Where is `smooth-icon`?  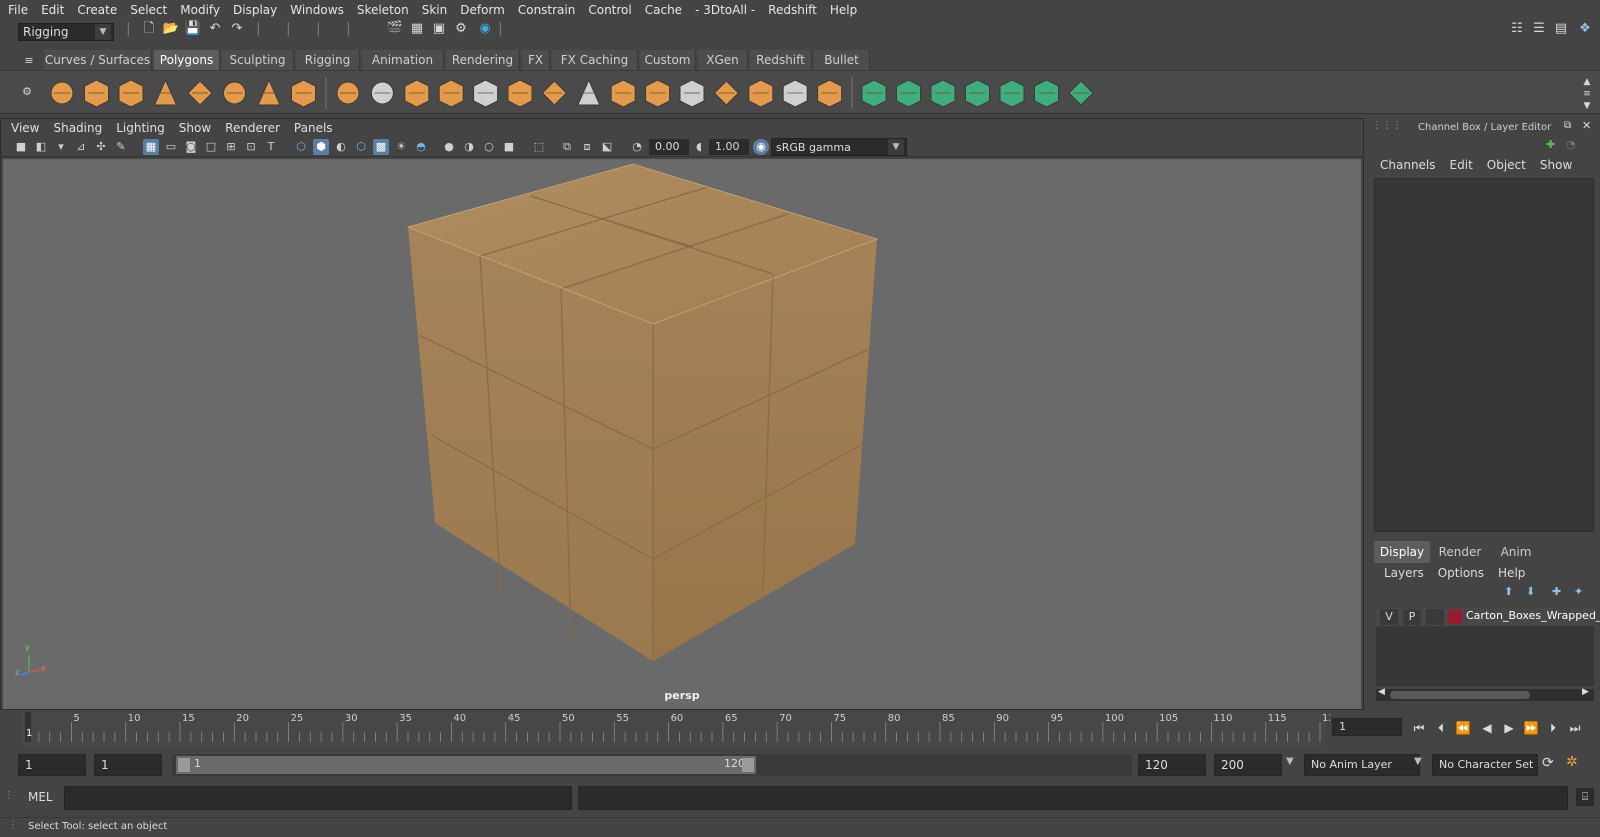
smooth-icon is located at coordinates (795, 93).